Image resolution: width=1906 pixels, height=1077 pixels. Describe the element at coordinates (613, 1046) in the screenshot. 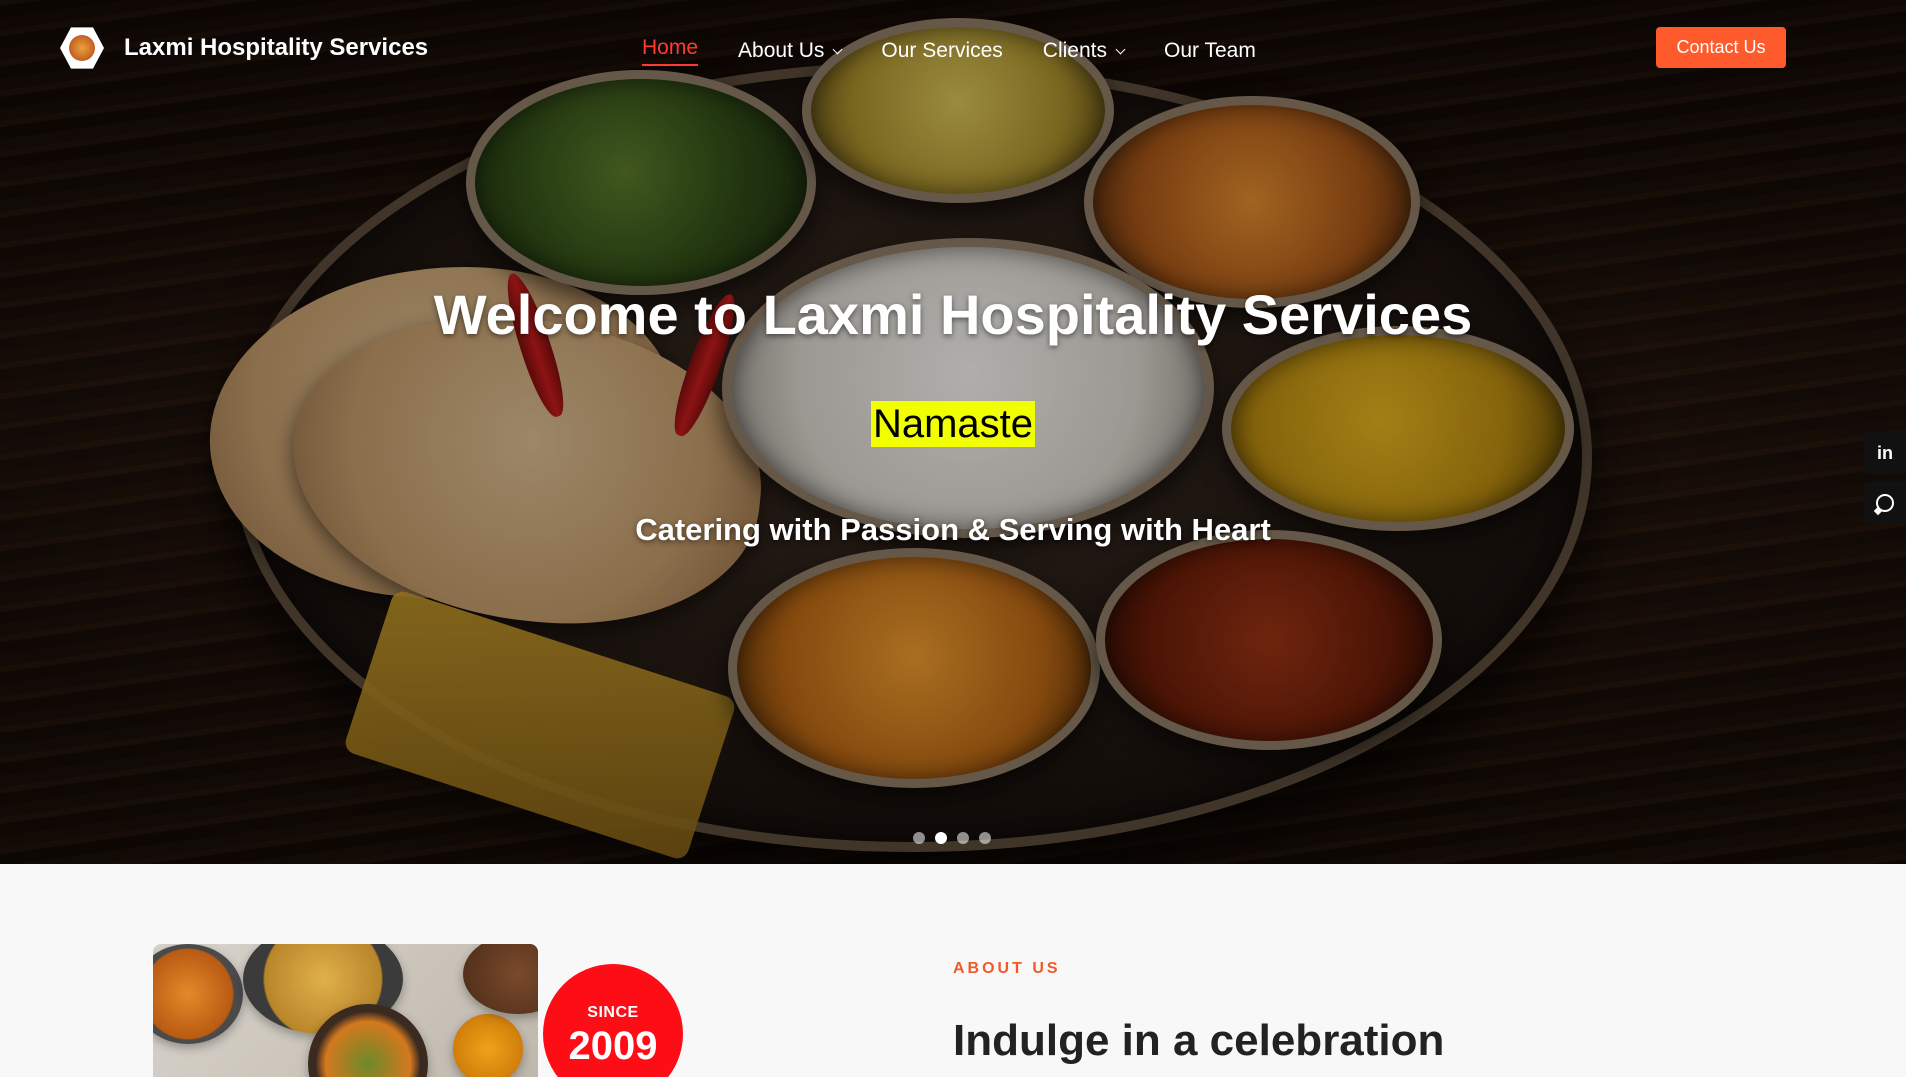

I see `since-year: 2009` at that location.